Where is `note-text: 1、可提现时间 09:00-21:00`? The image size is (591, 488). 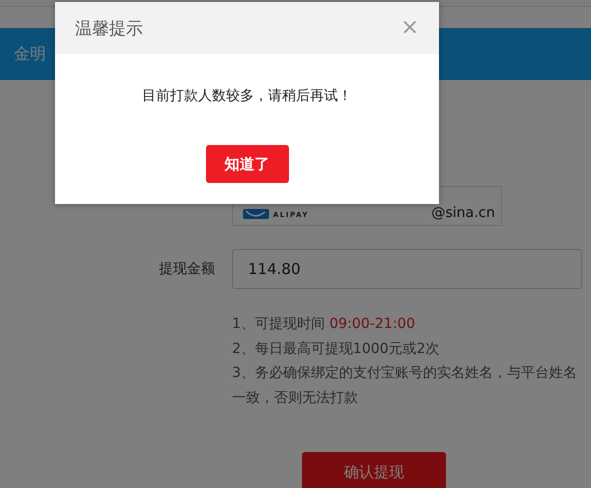
note-text: 1、可提现时间 09:00-21:00 is located at coordinates (324, 324).